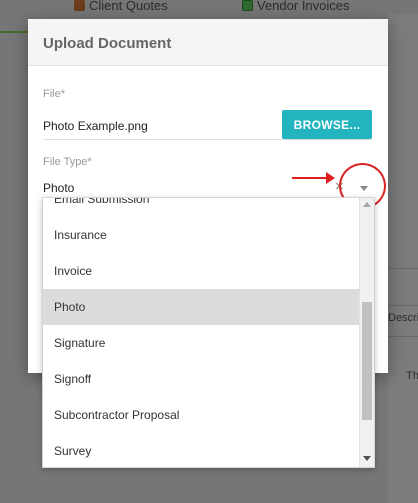  I want to click on option-insurance: Insurance, so click(201, 235).